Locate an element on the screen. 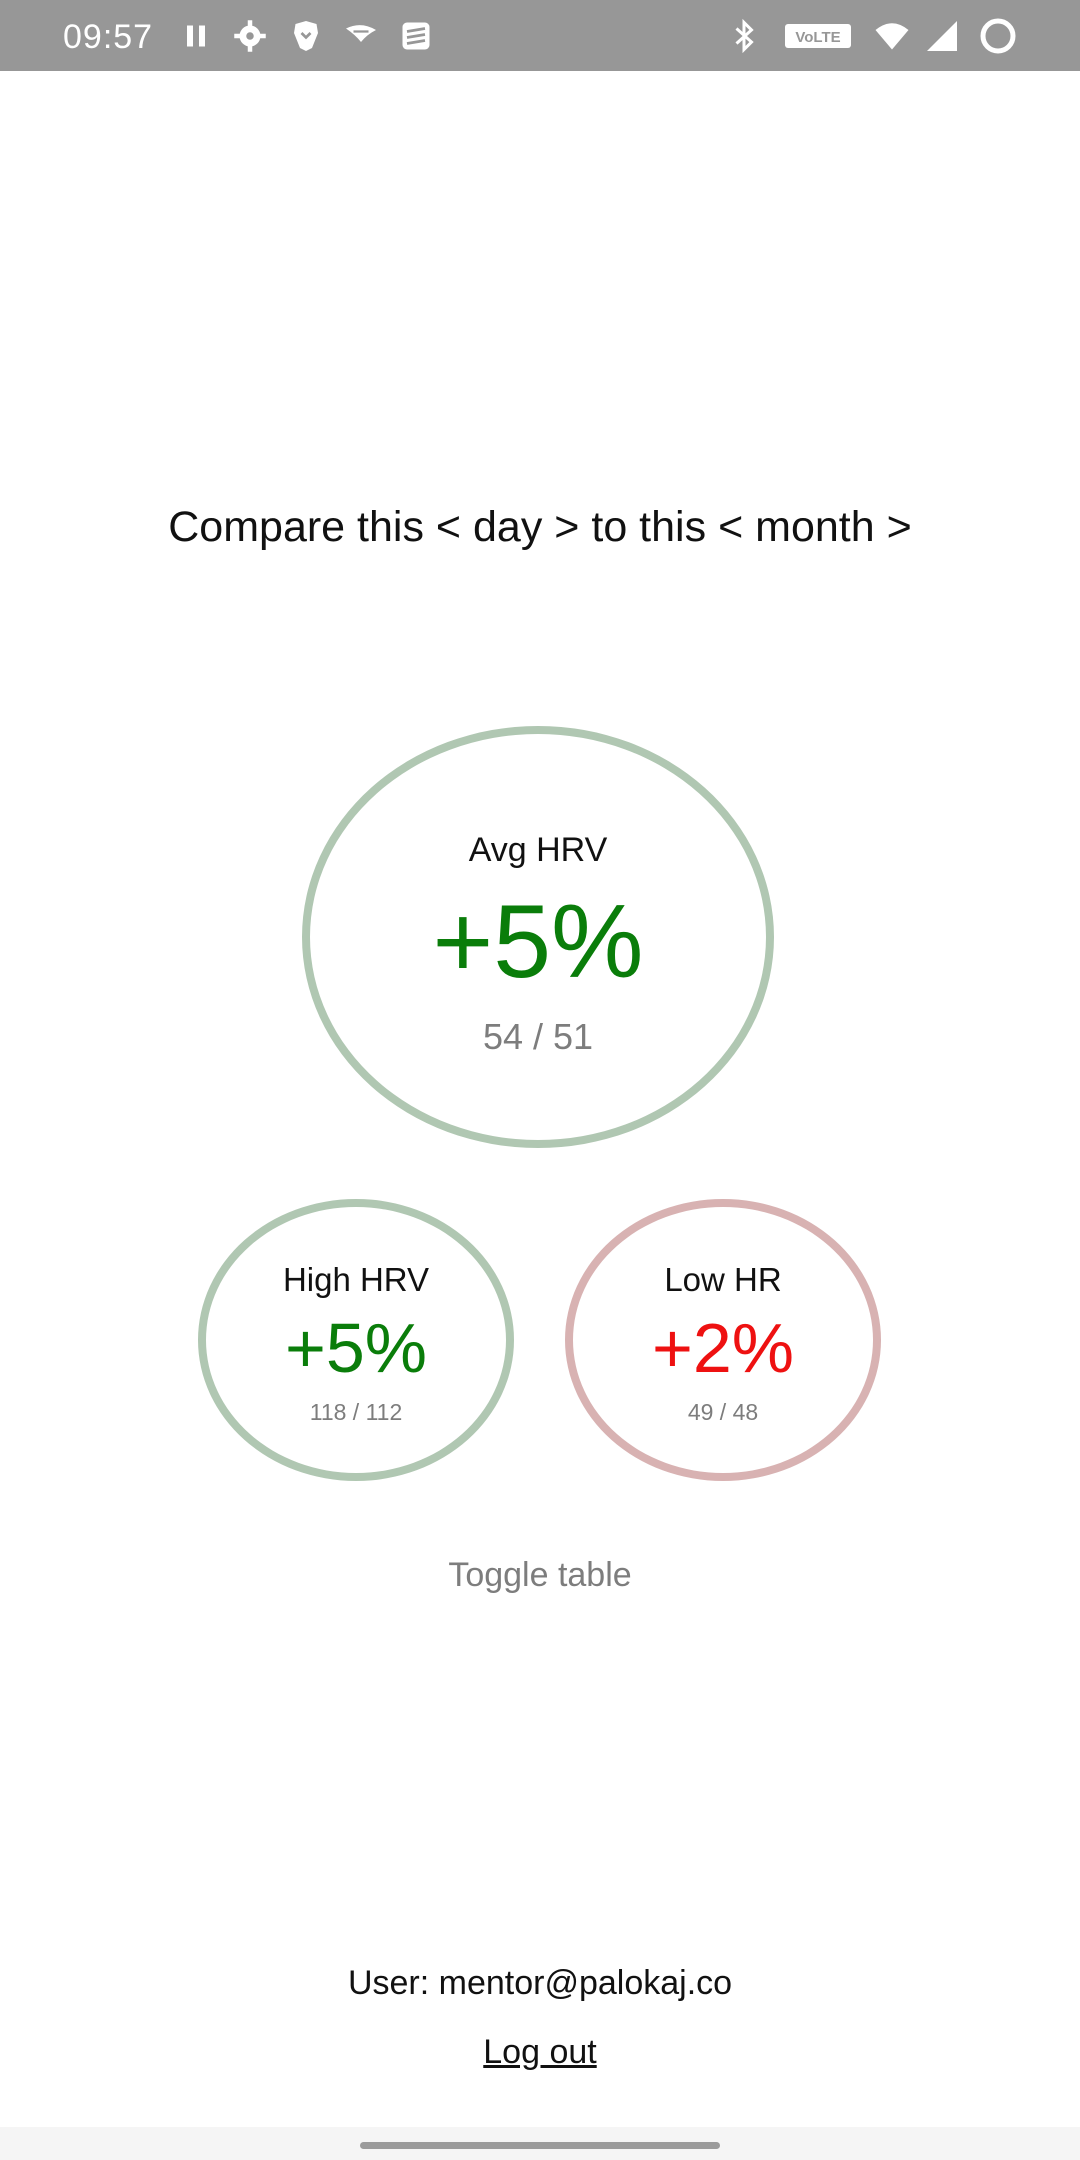 The image size is (1080, 2160). high-hrv-detail: 118 / 112 is located at coordinates (356, 1411).